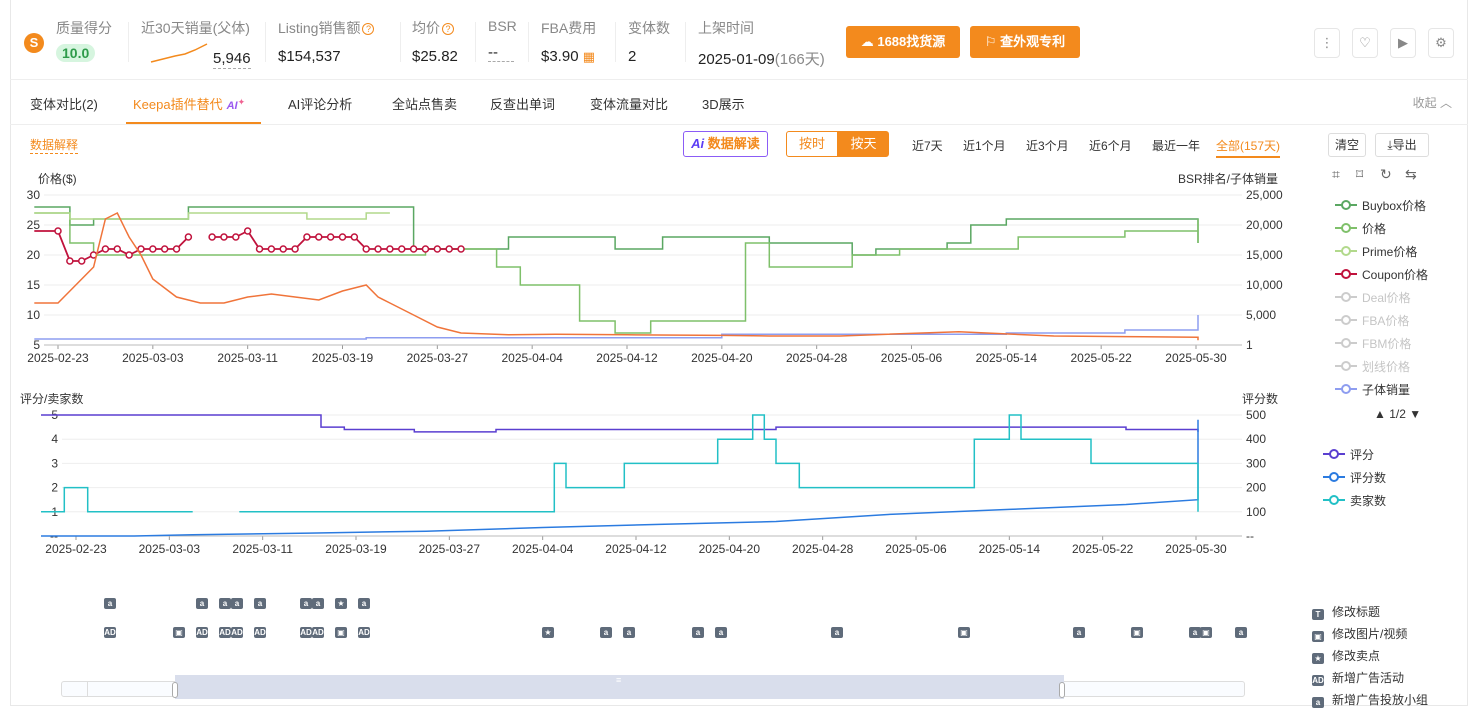 The height and width of the screenshot is (708, 1473). What do you see at coordinates (1354, 500) in the screenshot?
I see `legend-item-rating: 卖家数` at bounding box center [1354, 500].